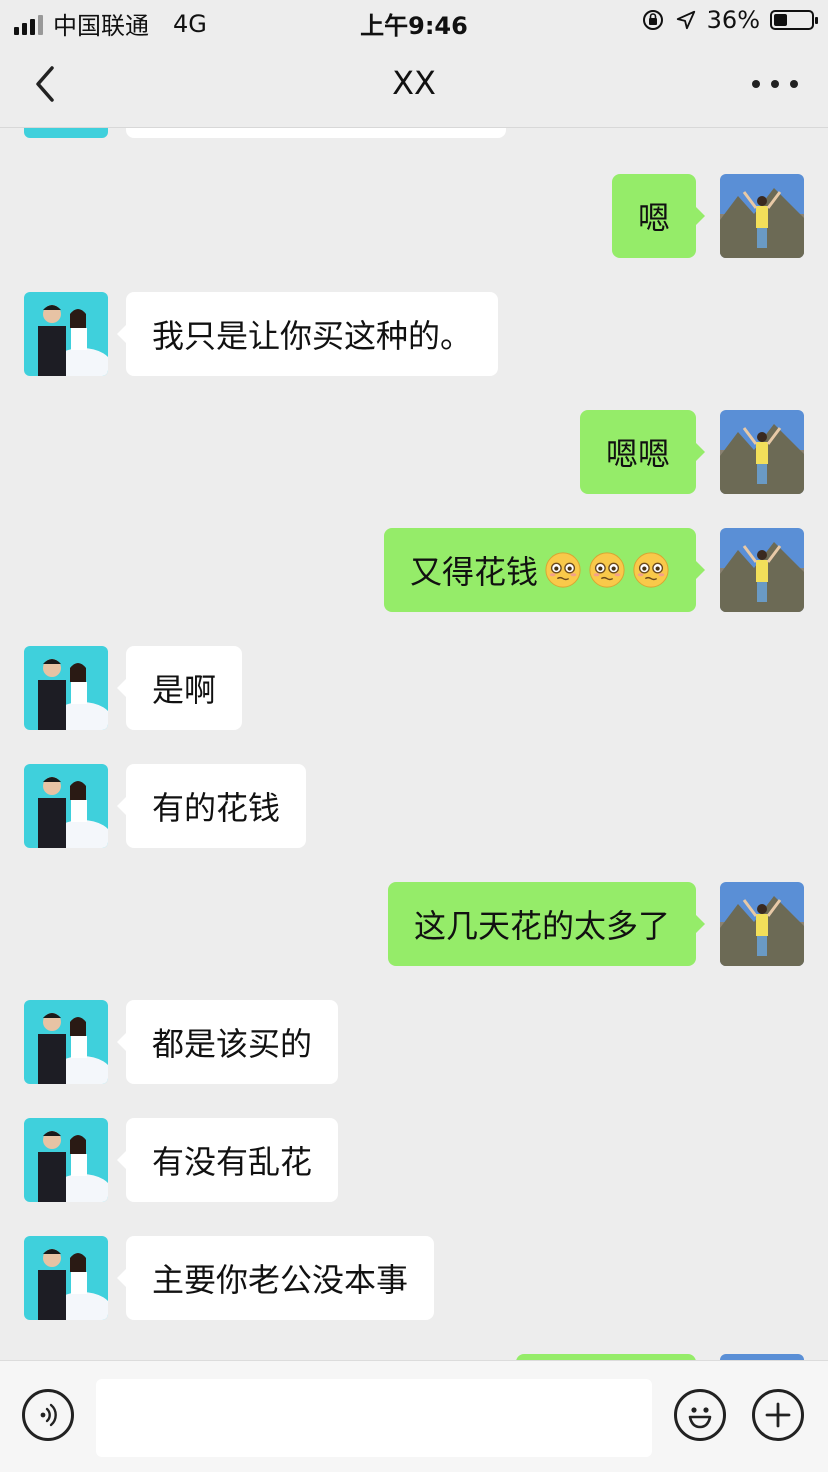 The image size is (828, 1472). I want to click on emoji-button, so click(700, 1415).